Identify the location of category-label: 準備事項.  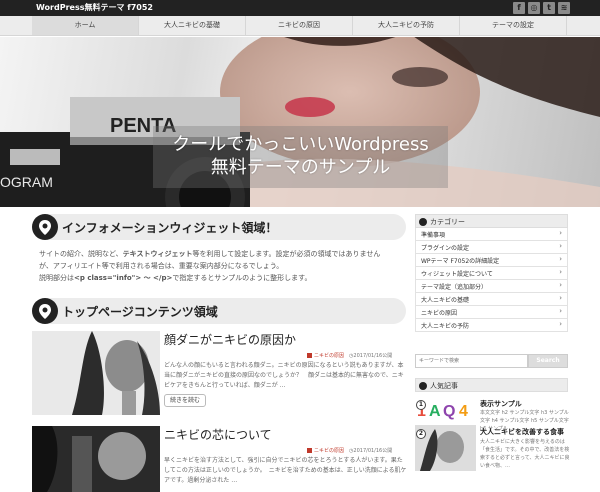
(433, 235).